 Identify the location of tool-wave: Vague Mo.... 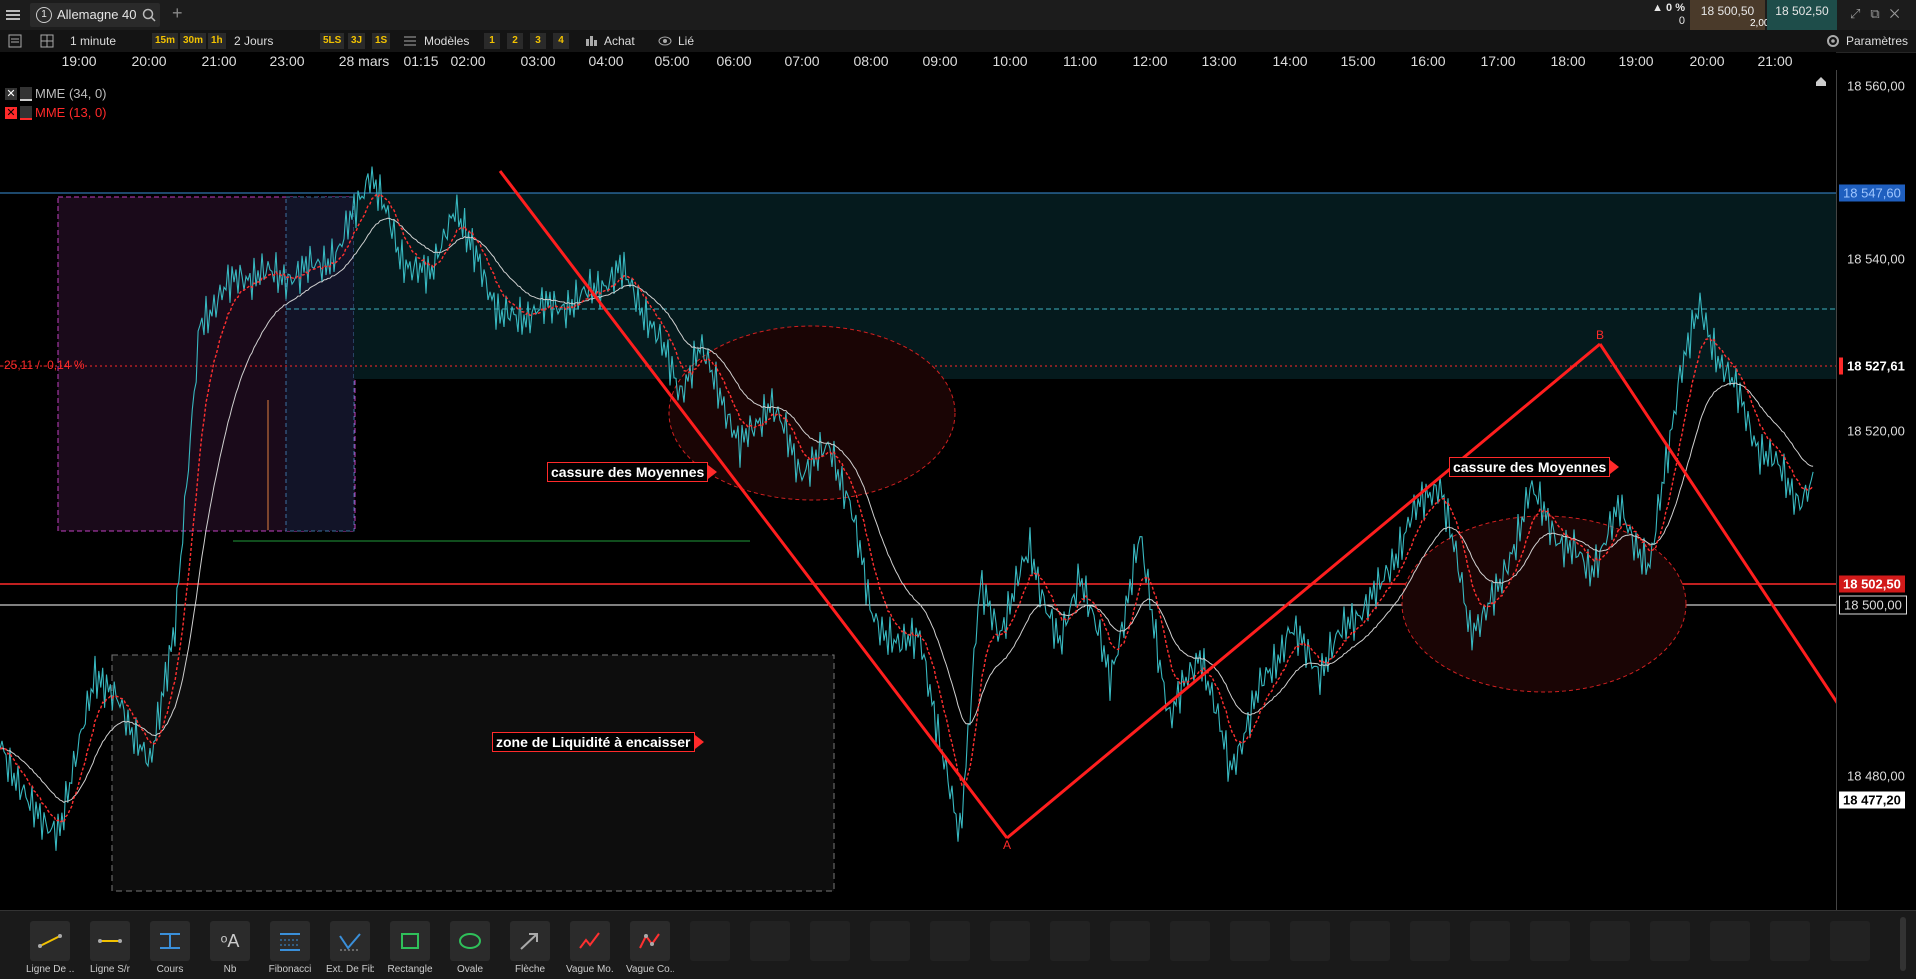
(590, 948).